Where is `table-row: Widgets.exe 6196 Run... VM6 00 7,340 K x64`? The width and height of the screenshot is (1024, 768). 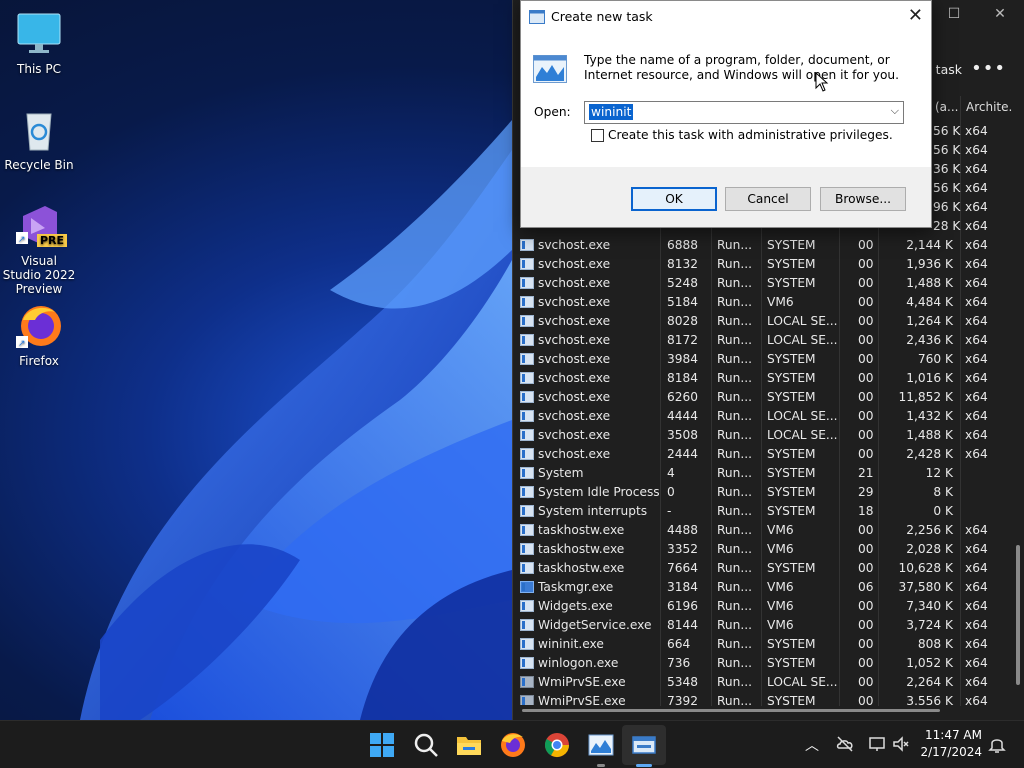 table-row: Widgets.exe 6196 Run... VM6 00 7,340 K x64 is located at coordinates (761, 606).